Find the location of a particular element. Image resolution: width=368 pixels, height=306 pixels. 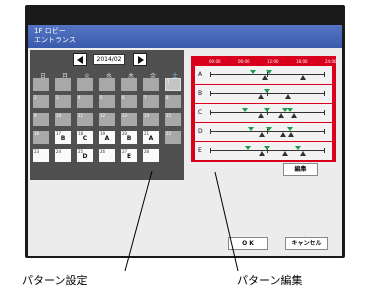

callout-pattern-setting: パターン設定 is located at coordinates (55, 280).